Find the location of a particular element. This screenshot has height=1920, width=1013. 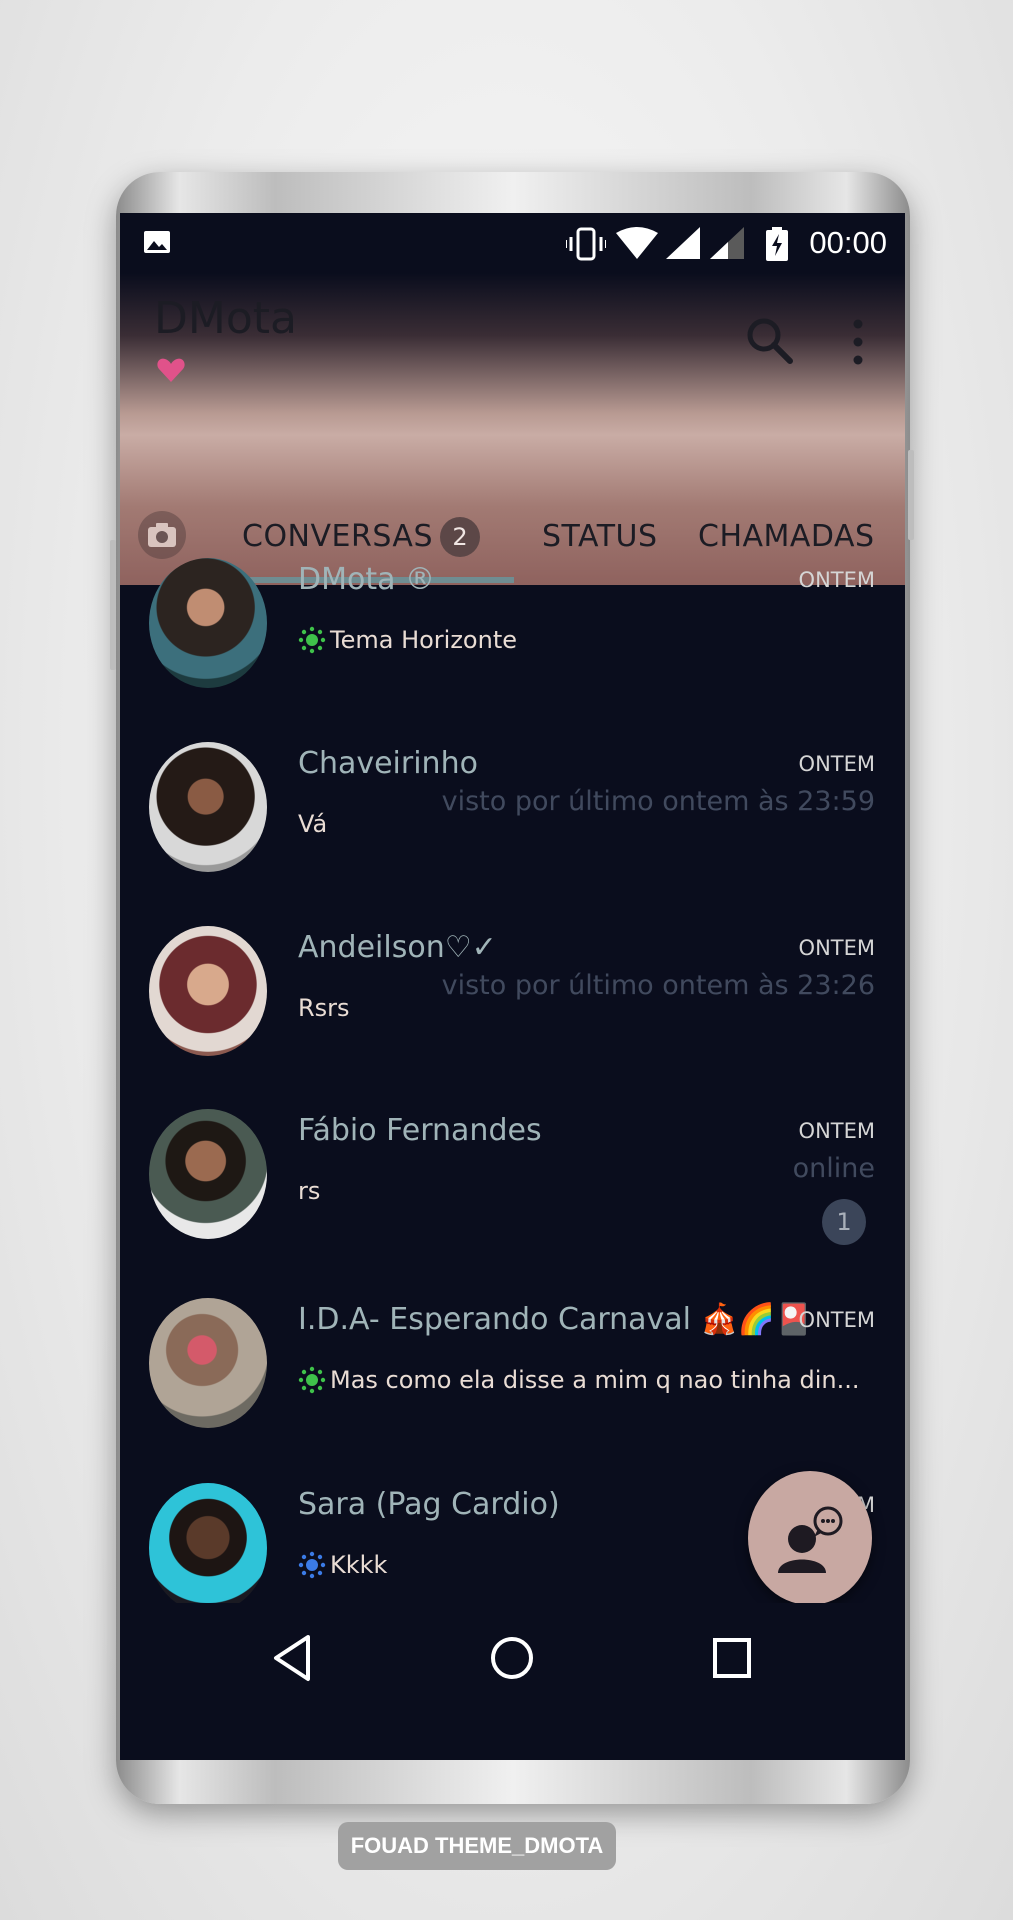

sun-blue-icon is located at coordinates (312, 1565).